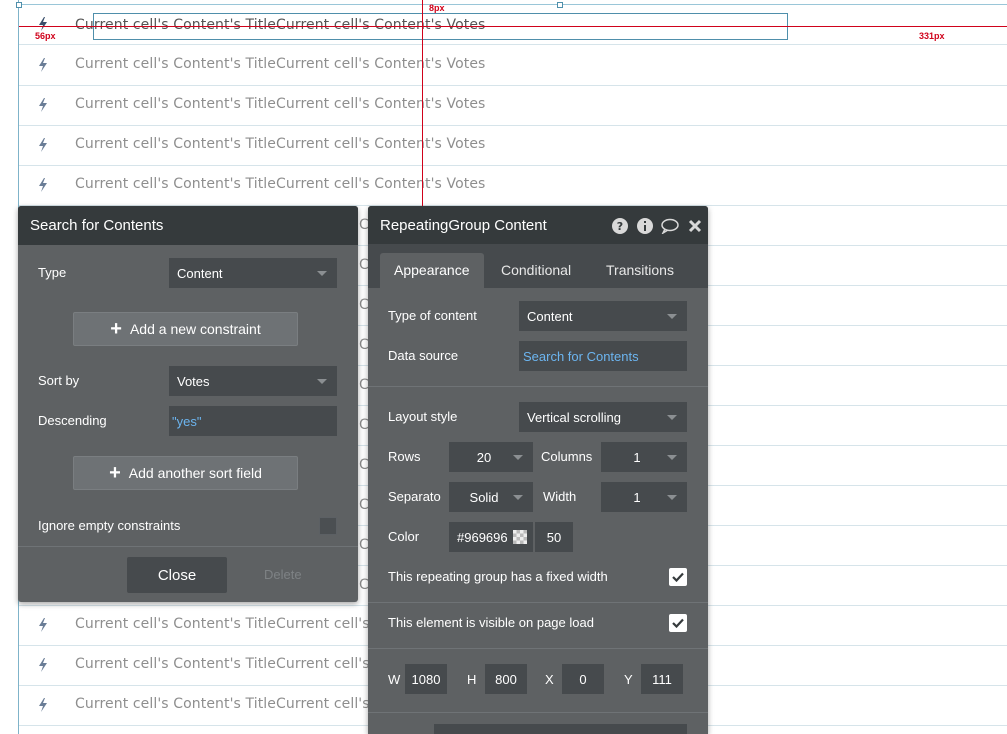  I want to click on delete-button: Delete, so click(283, 574).